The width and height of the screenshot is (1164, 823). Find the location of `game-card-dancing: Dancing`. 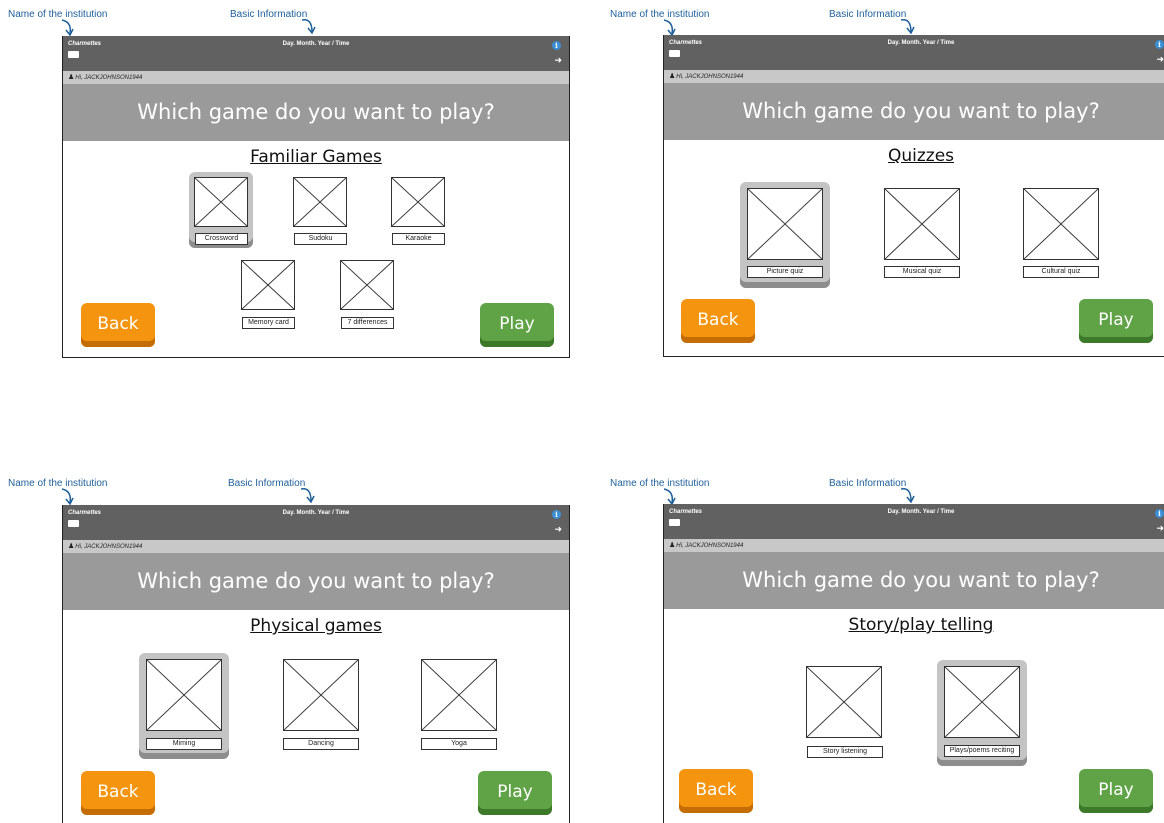

game-card-dancing: Dancing is located at coordinates (321, 706).